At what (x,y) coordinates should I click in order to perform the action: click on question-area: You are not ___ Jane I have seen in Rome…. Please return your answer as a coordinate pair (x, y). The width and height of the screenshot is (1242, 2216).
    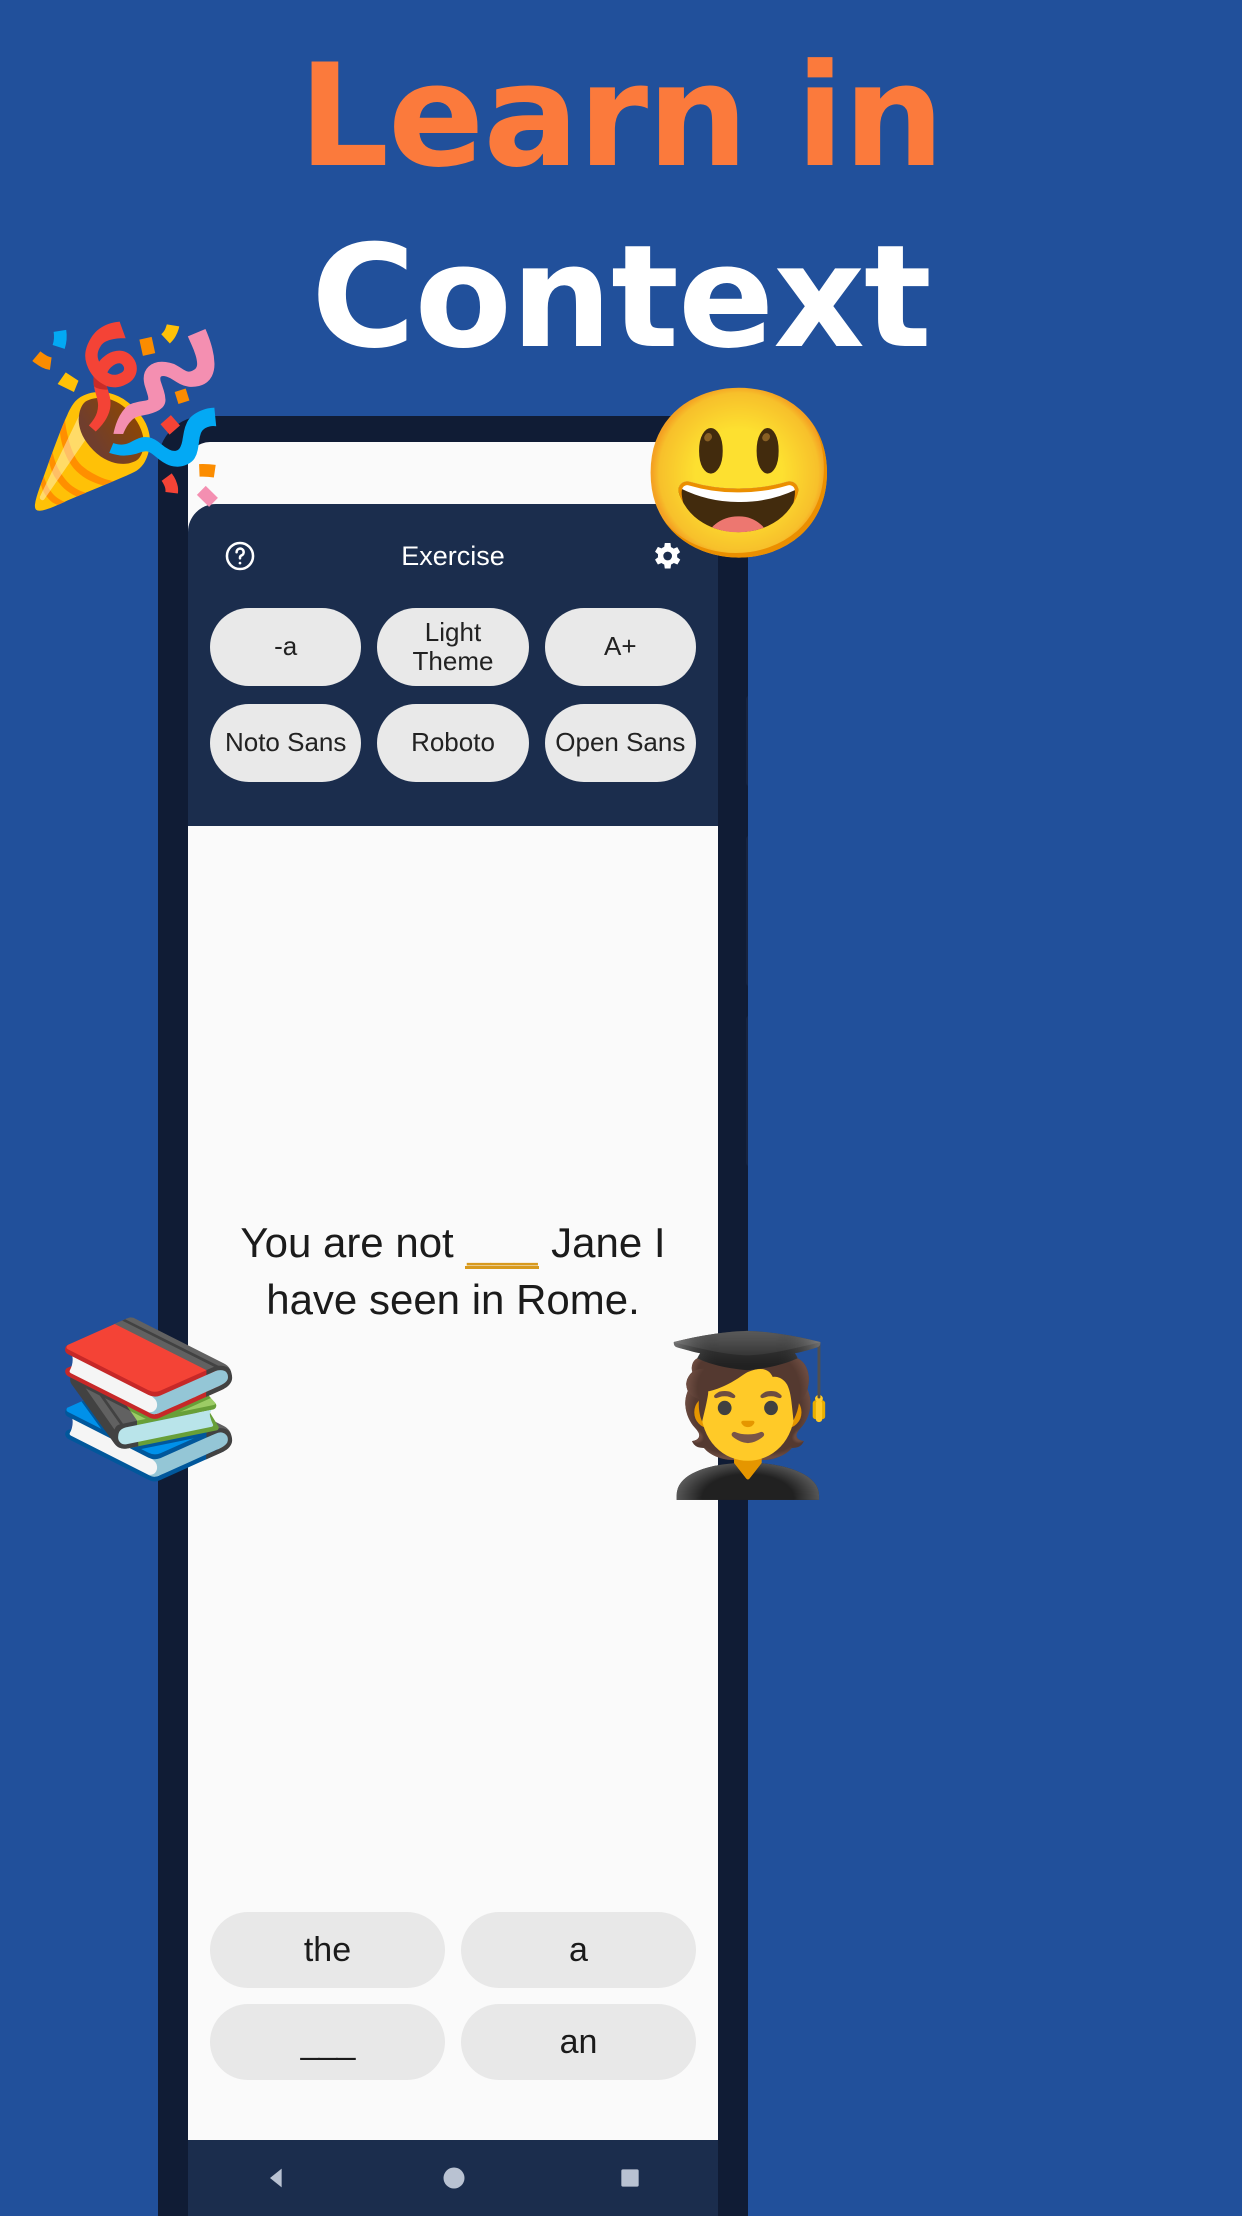
    Looking at the image, I should click on (453, 1272).